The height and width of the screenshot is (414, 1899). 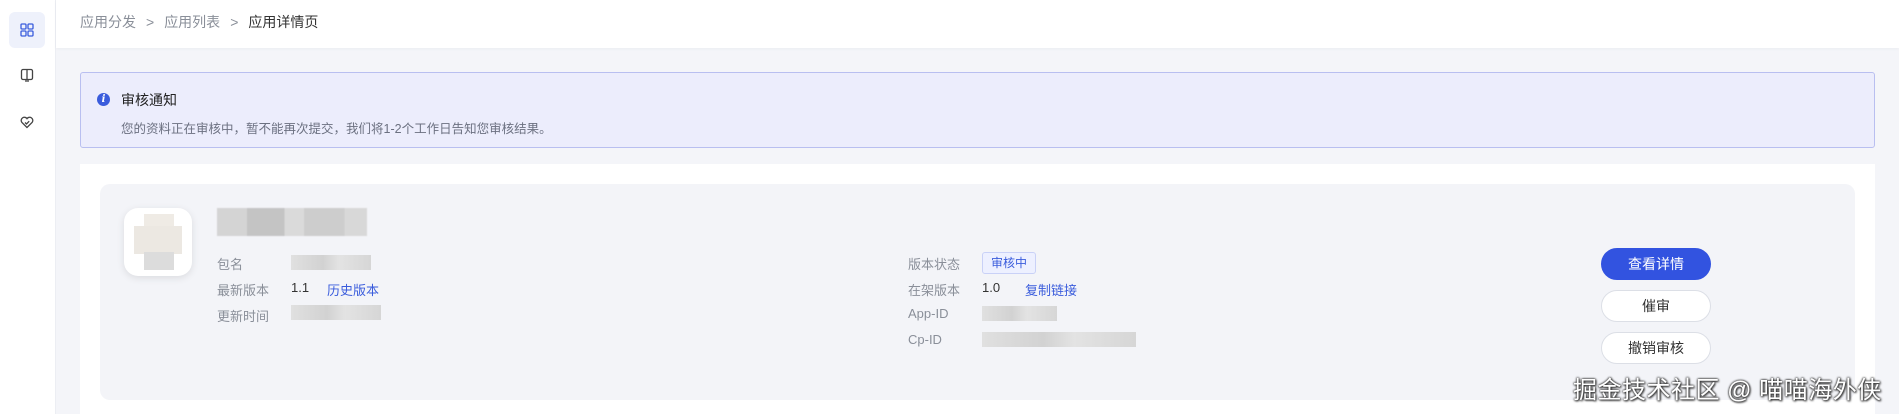 I want to click on shelf-version-label: 在架版本, so click(x=934, y=290).